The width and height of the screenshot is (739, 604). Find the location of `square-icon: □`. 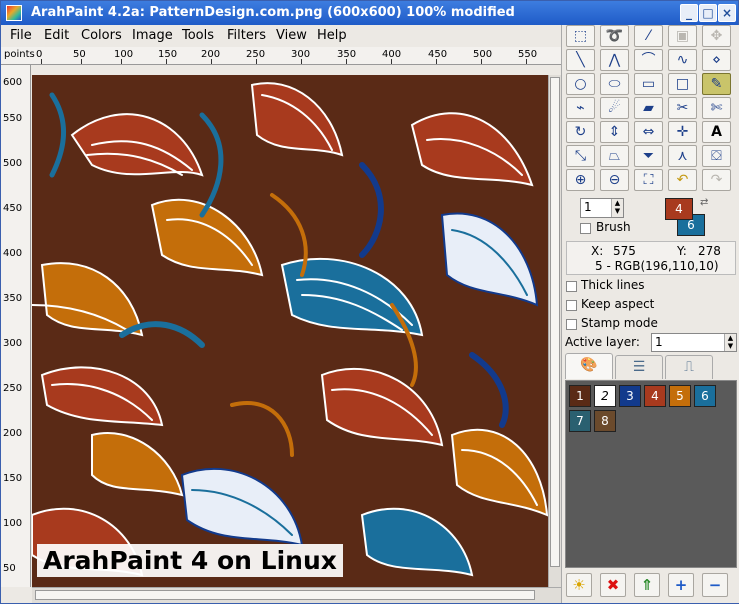

square-icon: □ is located at coordinates (682, 84).